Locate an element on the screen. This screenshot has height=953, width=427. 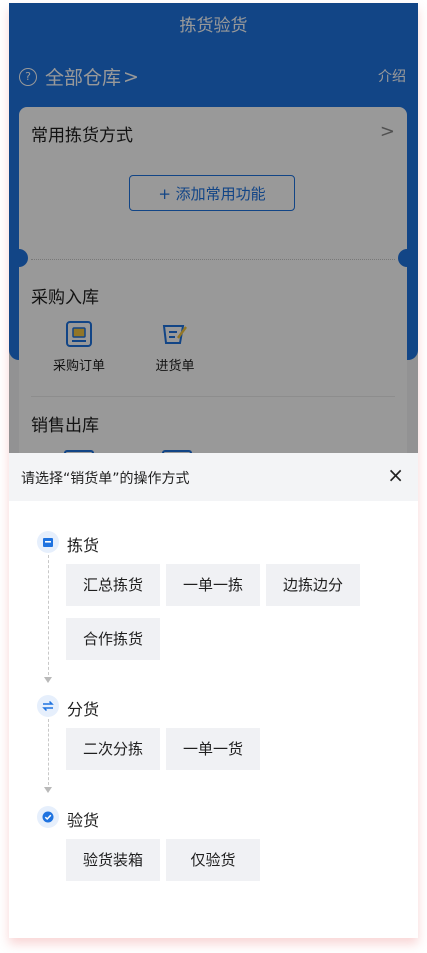
option-cooperative-pick: 合作拣货 is located at coordinates (113, 639).